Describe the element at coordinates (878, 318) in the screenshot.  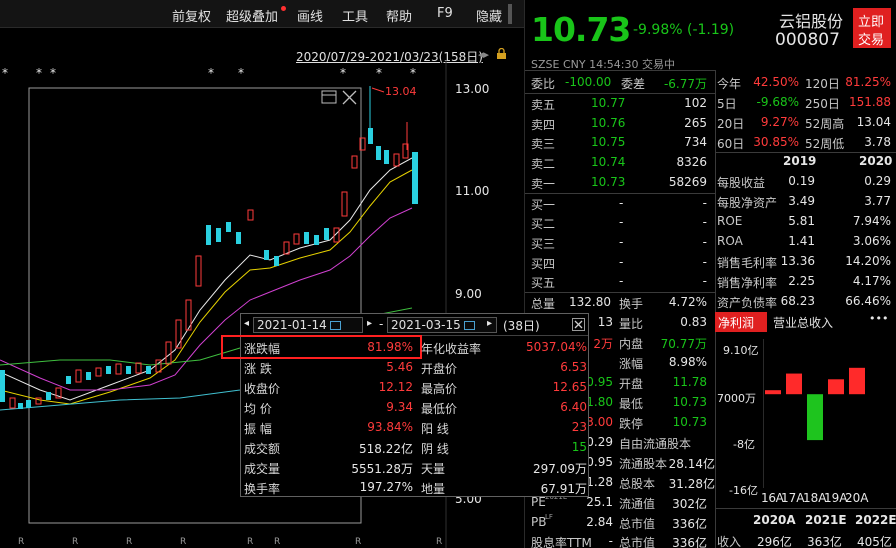
I see `more-icon: •••` at that location.